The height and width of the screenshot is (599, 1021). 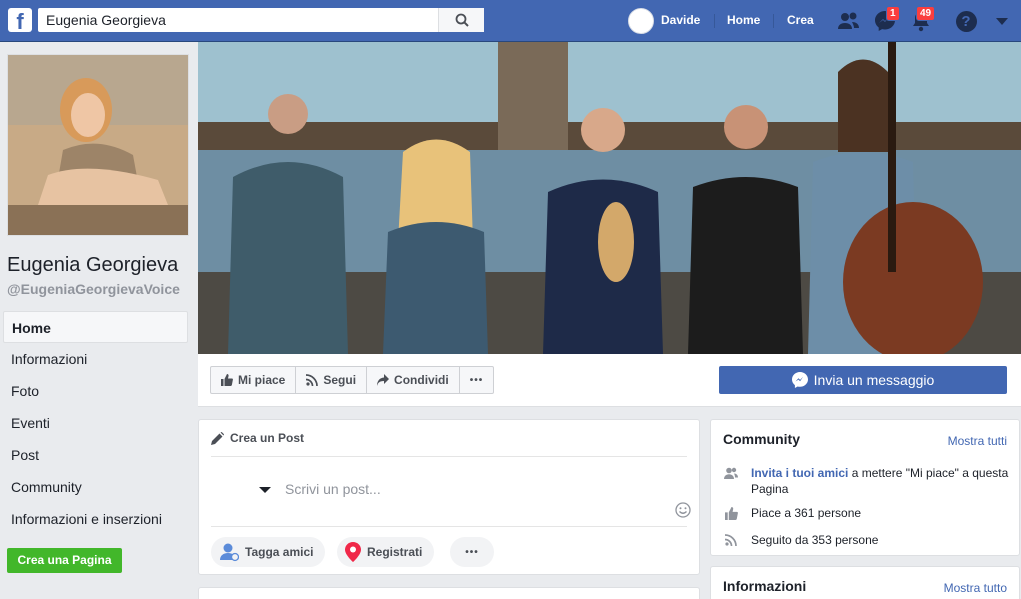 I want to click on post-as-chevron-down-icon, so click(x=265, y=490).